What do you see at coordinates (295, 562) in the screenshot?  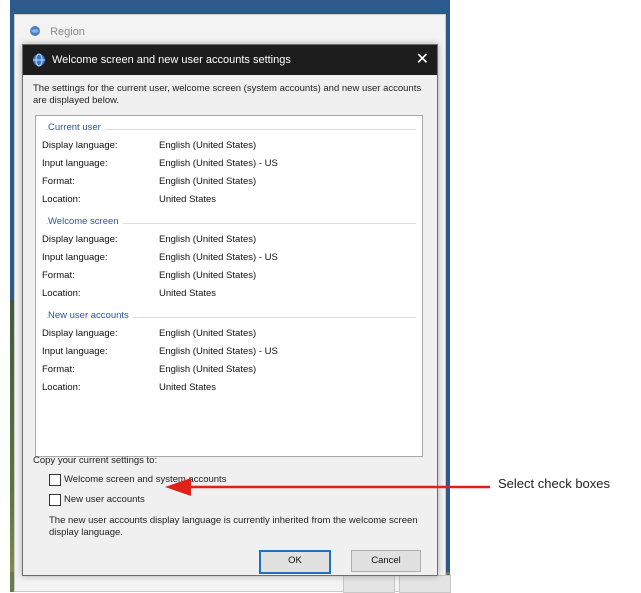 I see `ok-button: OK` at bounding box center [295, 562].